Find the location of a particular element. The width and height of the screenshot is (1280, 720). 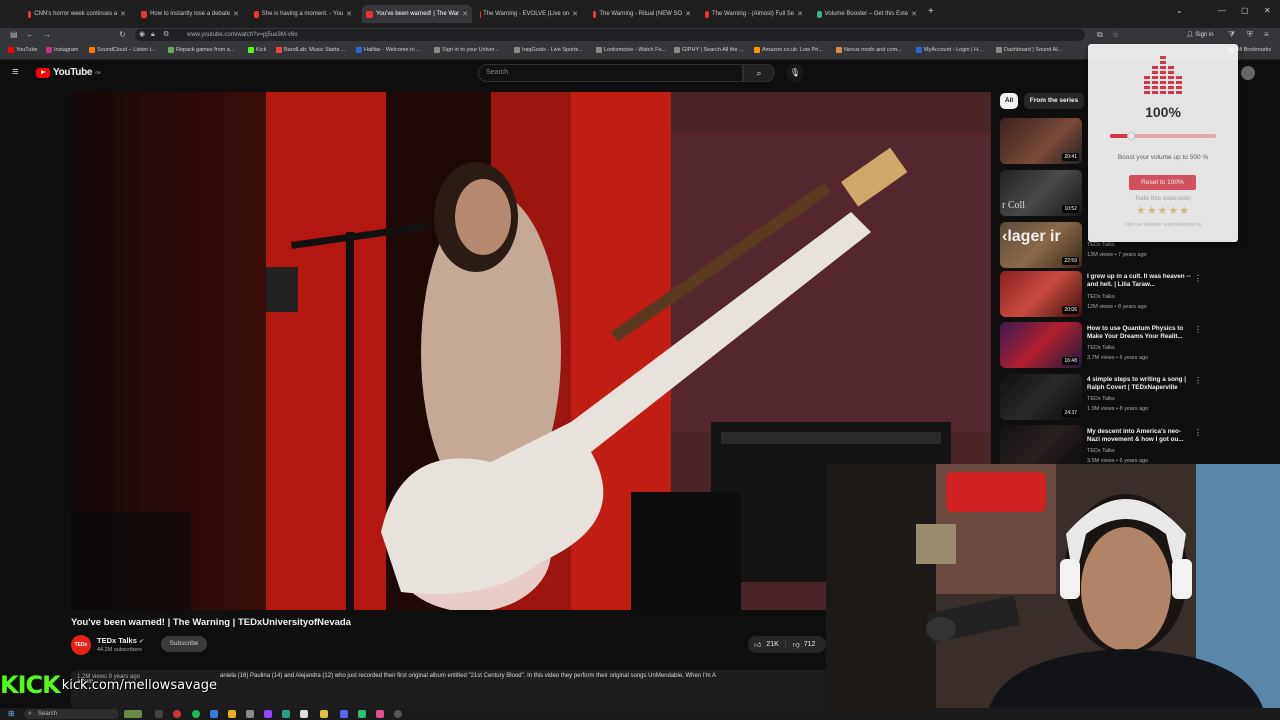

close-window-icon: ✕ is located at coordinates (1267, 10).